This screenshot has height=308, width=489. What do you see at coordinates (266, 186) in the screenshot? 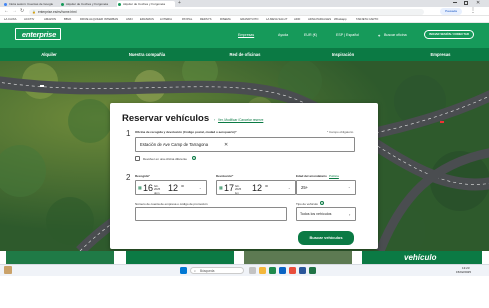
I see `return-minute: 00` at bounding box center [266, 186].